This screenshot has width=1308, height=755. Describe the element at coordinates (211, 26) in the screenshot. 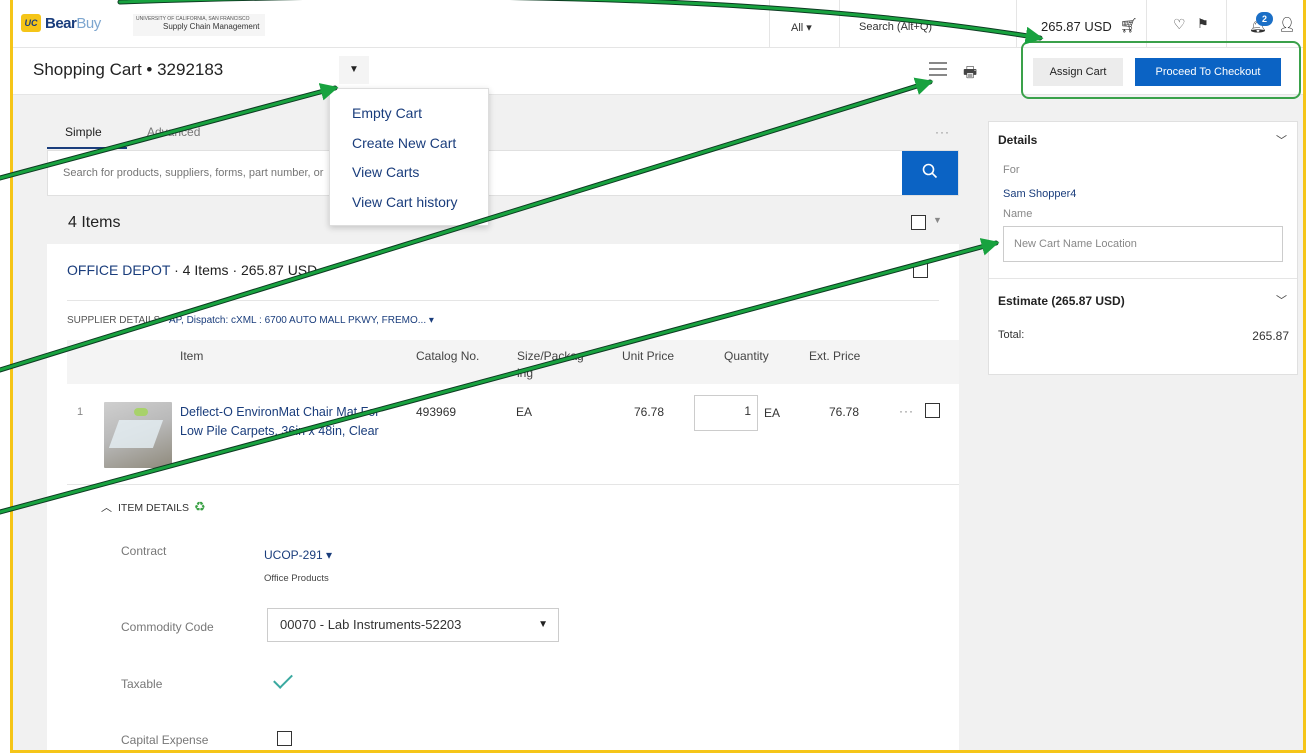

I see `department-name: Supply Chain Management` at that location.